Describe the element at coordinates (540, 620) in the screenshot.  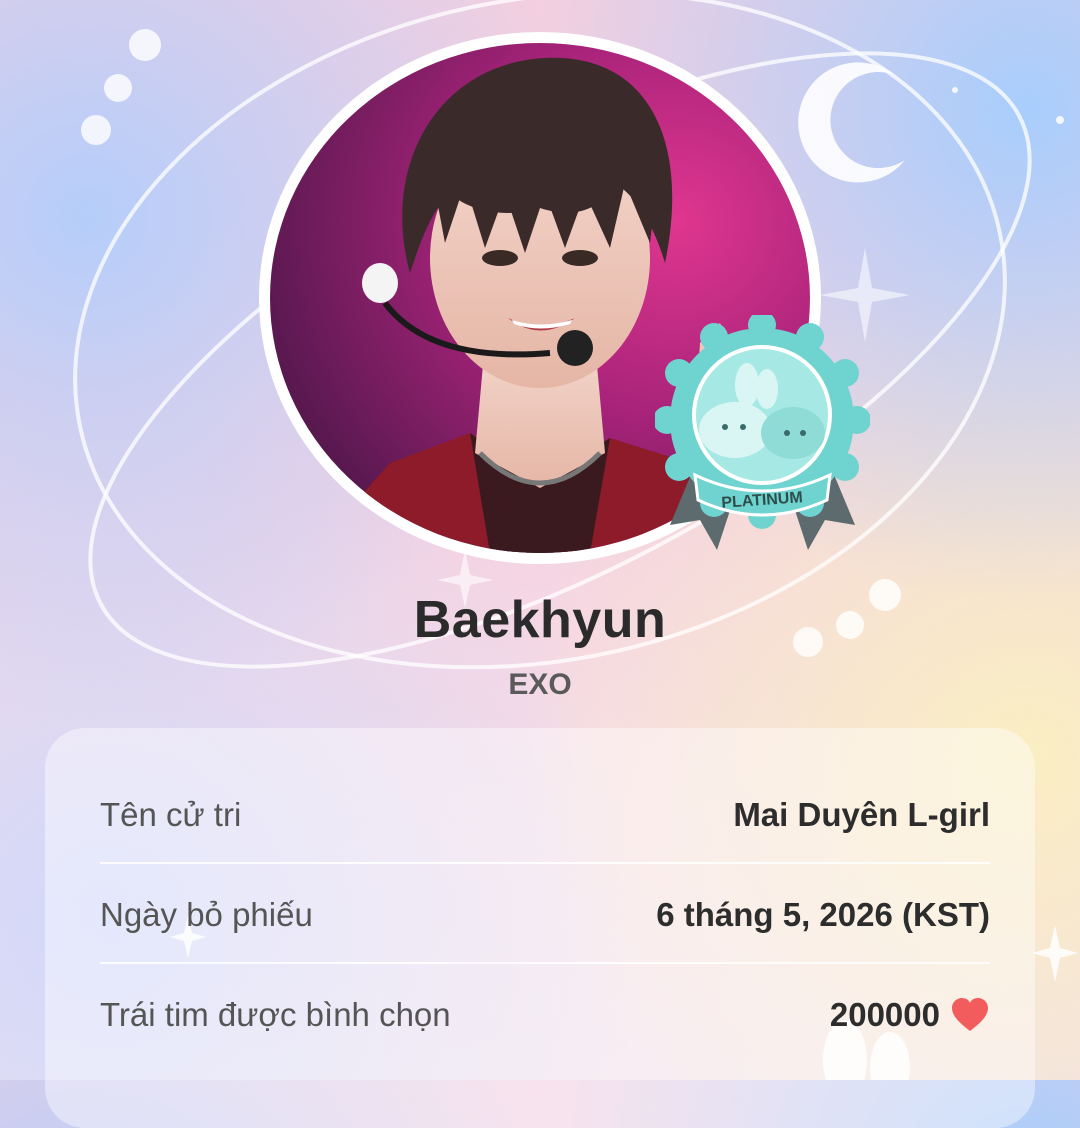
I see `idol-name: Baekhyun` at that location.